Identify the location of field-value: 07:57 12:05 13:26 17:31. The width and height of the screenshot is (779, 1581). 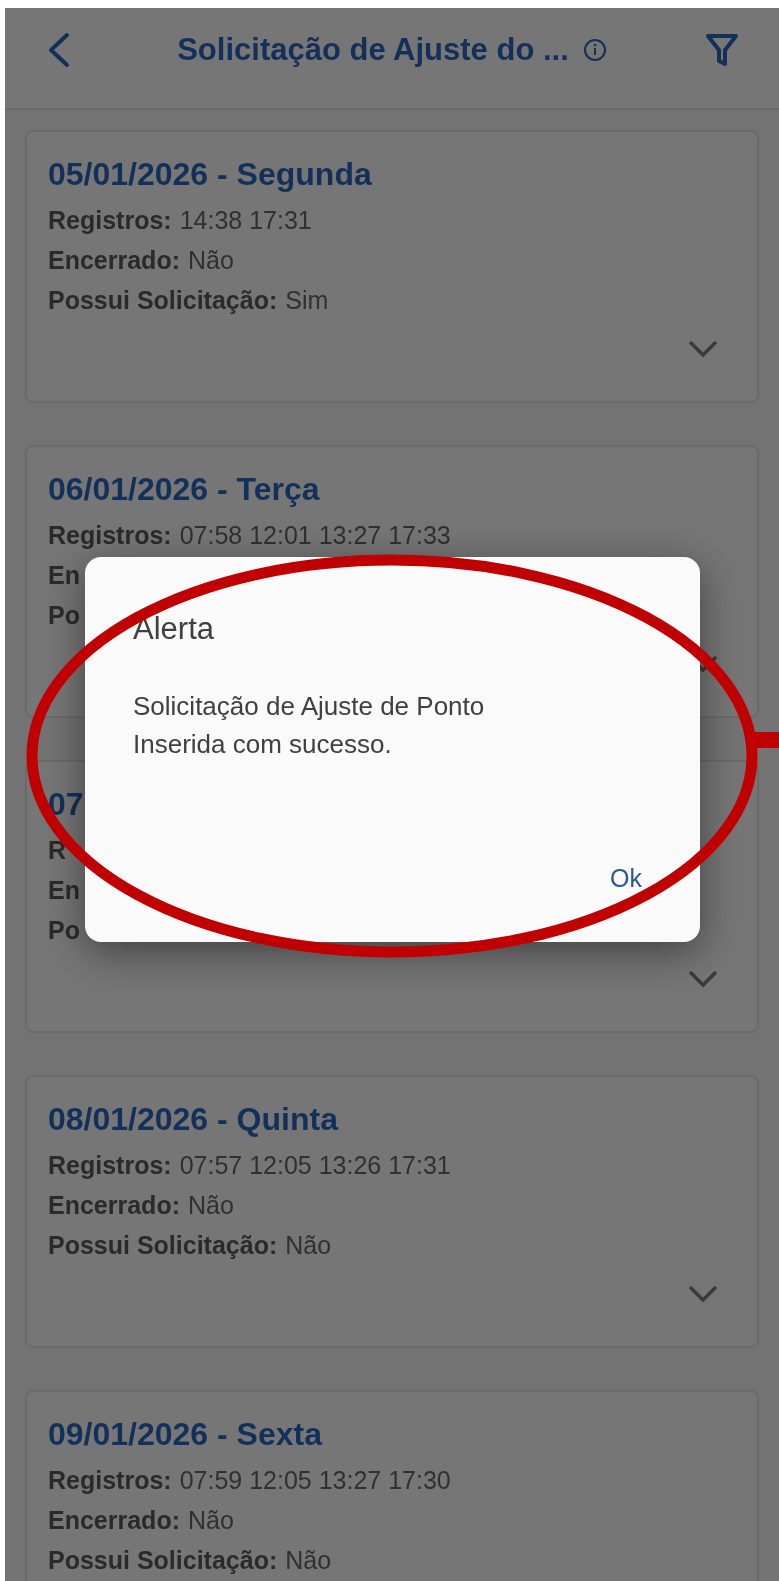
(315, 1165).